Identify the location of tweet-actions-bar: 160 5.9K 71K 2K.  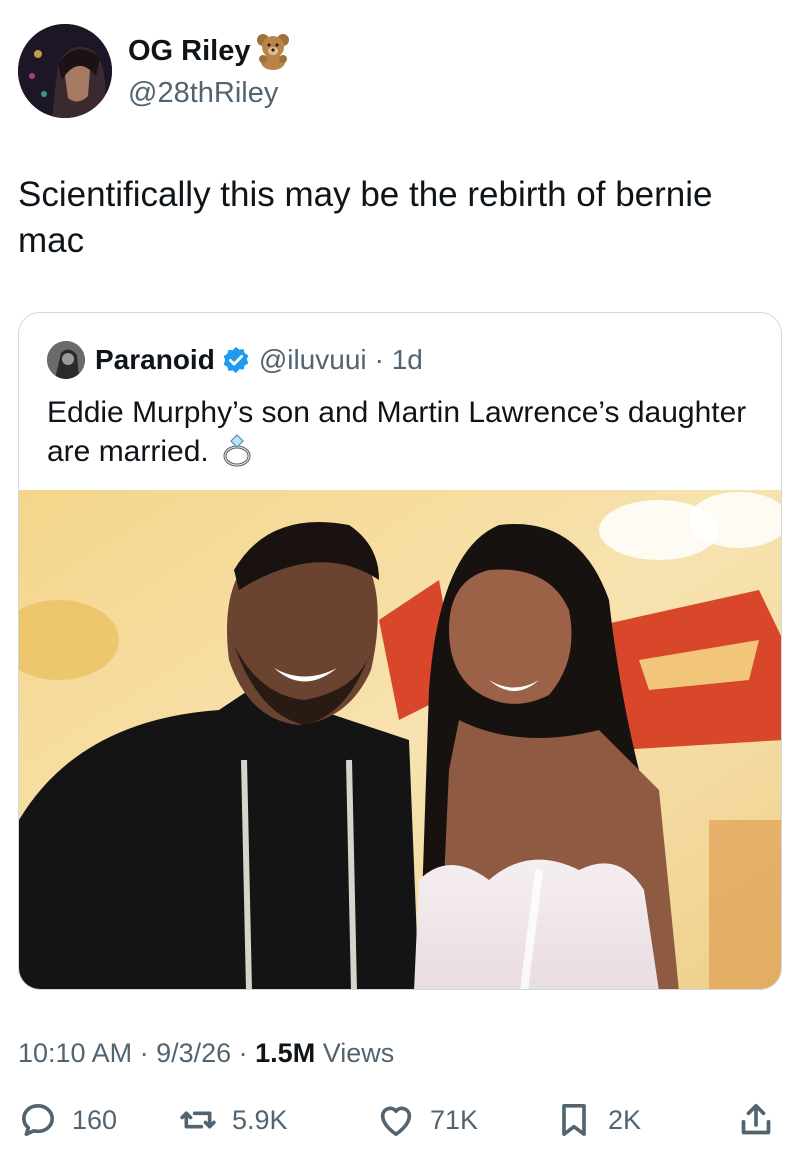
(400, 1125).